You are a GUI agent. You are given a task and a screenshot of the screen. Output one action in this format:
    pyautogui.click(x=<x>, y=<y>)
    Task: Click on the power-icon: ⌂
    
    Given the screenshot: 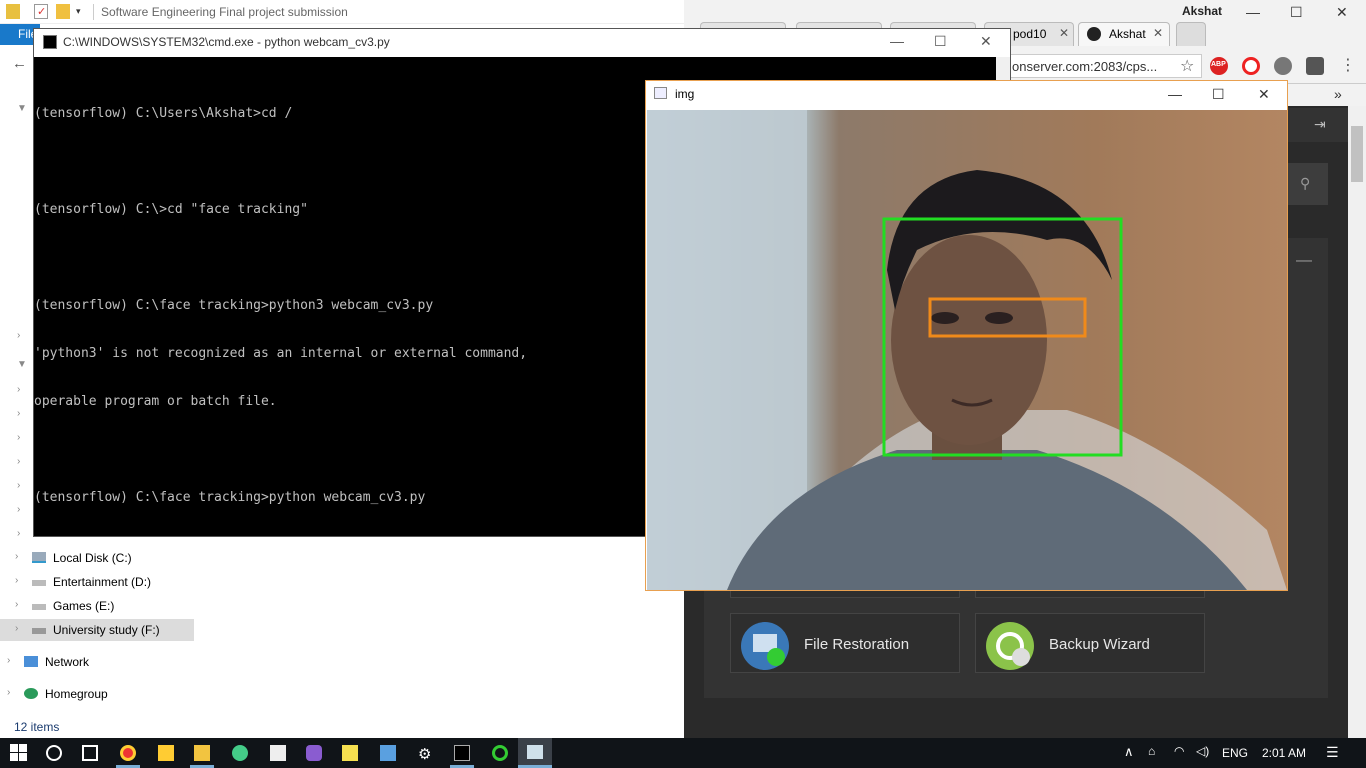 What is the action you would take?
    pyautogui.click(x=1151, y=751)
    